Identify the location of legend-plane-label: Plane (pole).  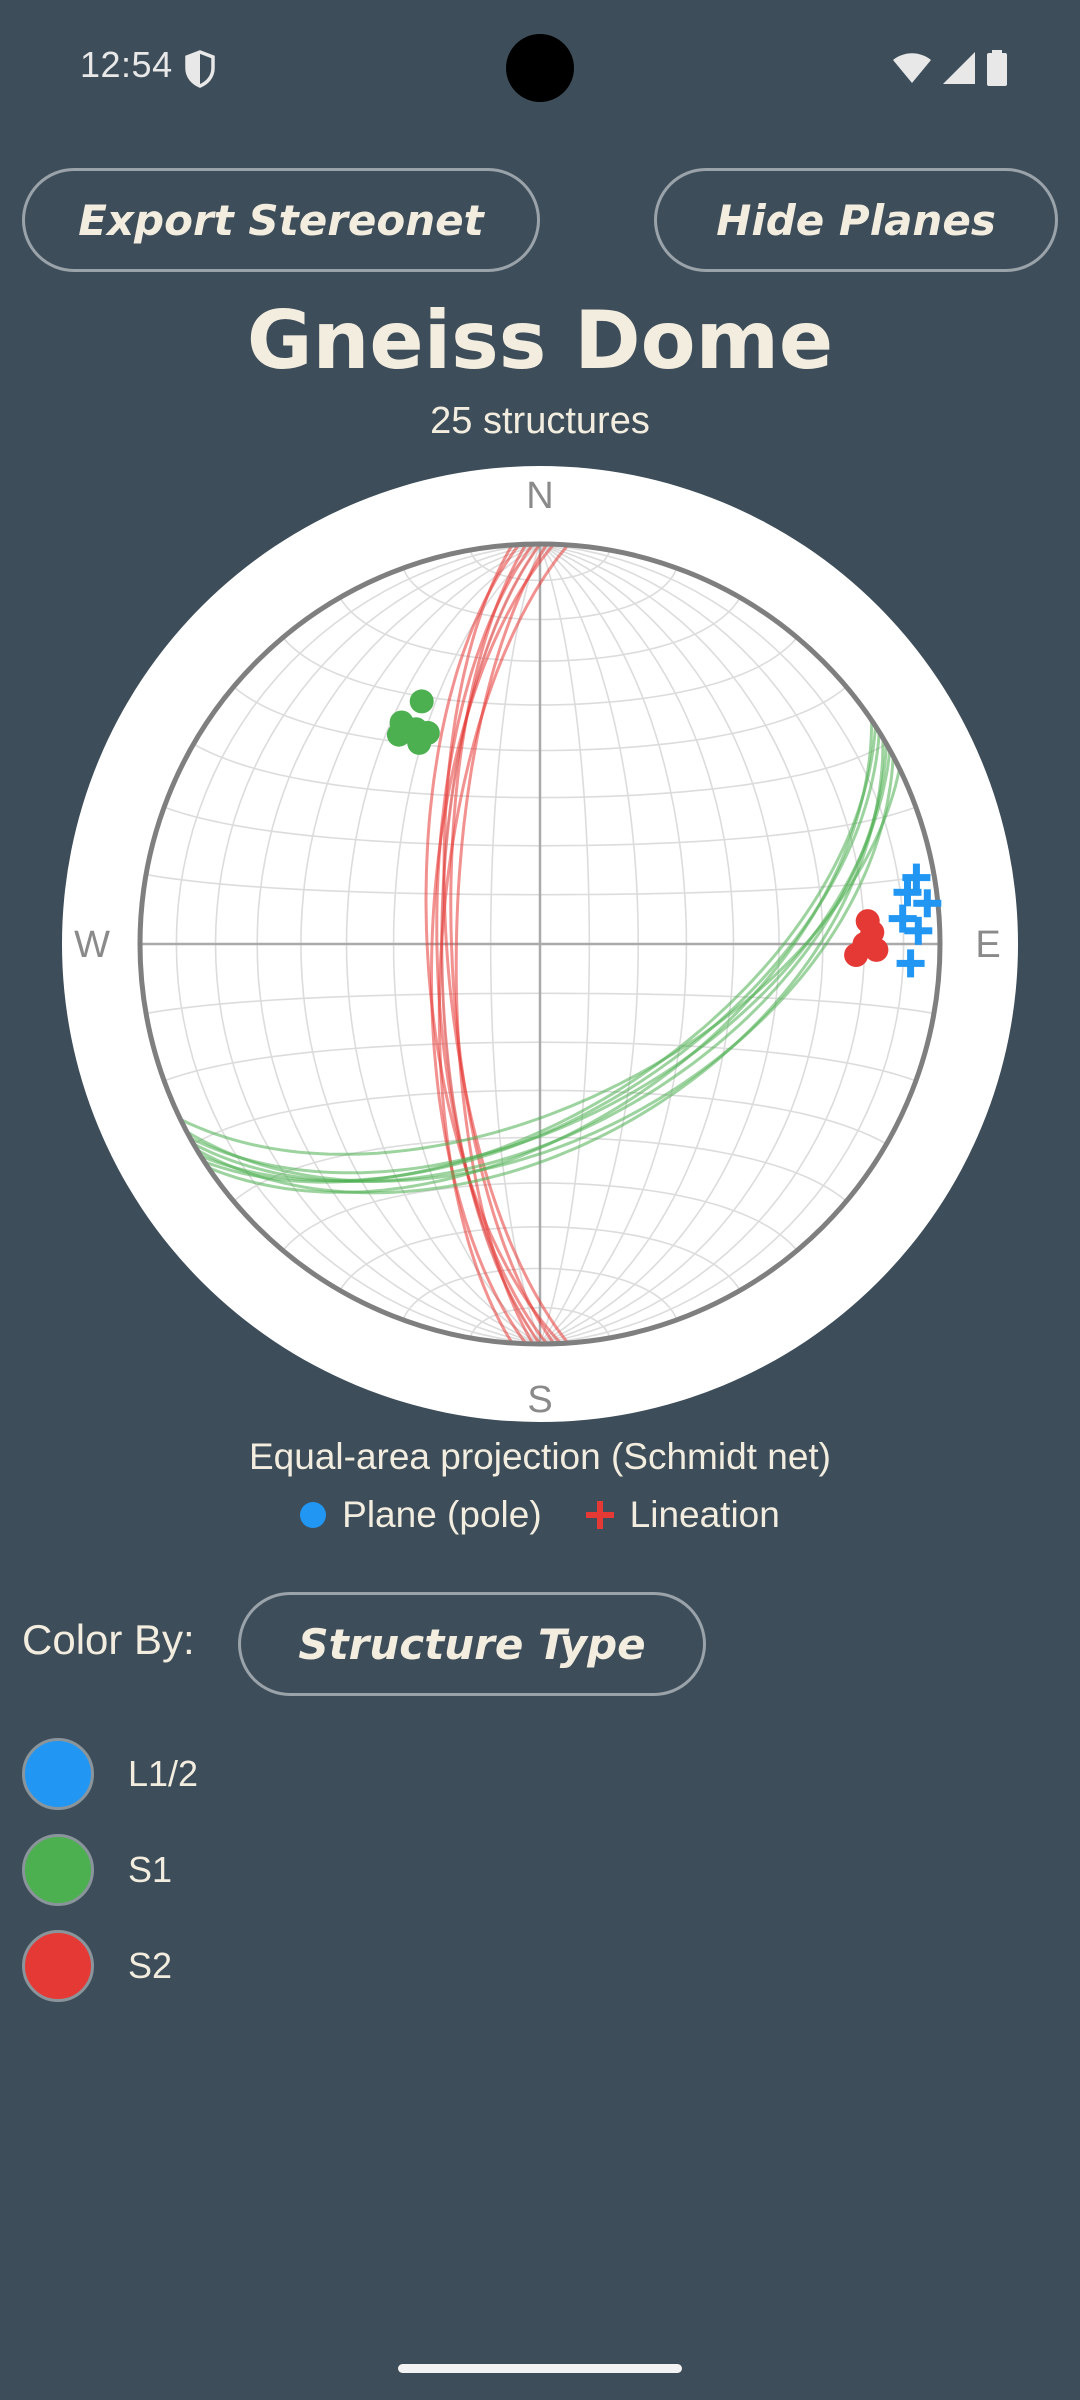
(442, 1514).